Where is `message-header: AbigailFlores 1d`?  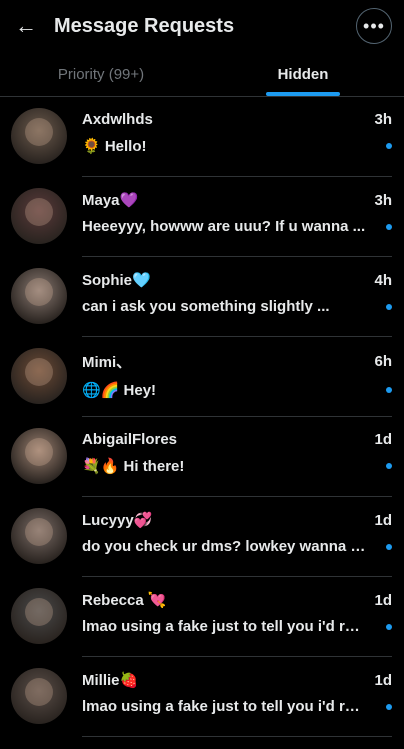 message-header: AbigailFlores 1d is located at coordinates (237, 439).